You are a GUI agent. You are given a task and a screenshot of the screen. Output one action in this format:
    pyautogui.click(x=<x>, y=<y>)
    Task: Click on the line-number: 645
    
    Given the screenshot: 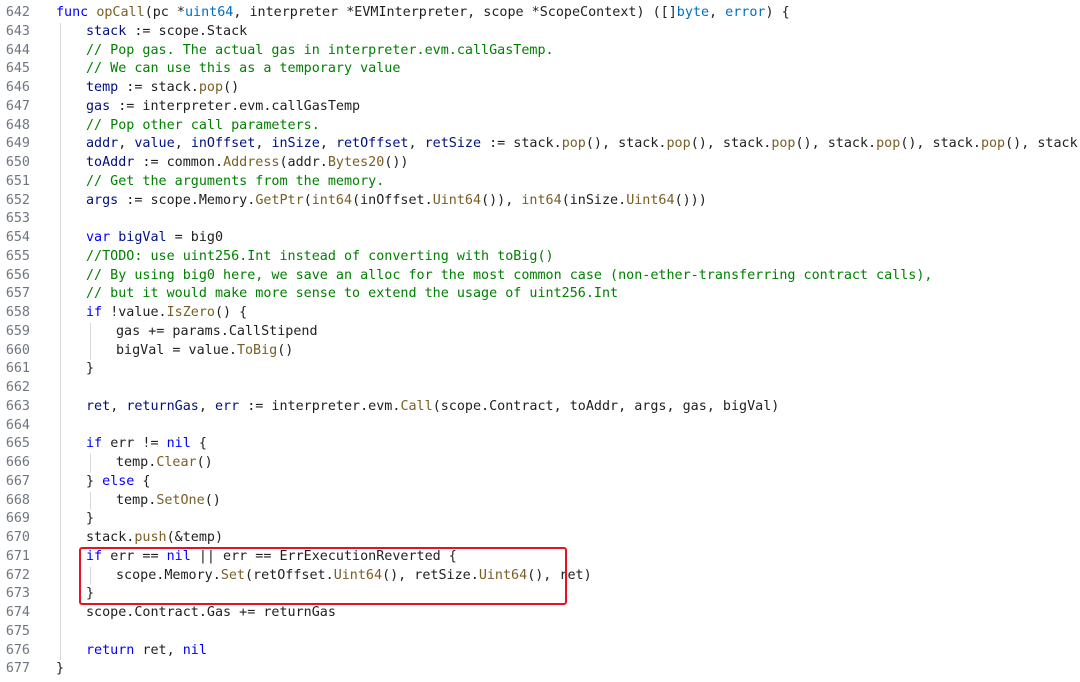 What is the action you would take?
    pyautogui.click(x=17, y=69)
    